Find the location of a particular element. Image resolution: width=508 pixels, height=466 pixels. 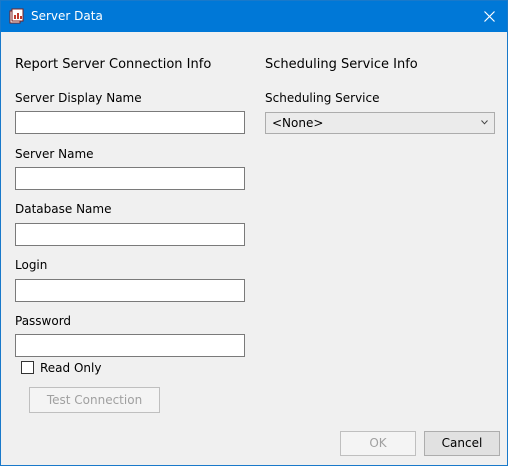

server-data-icon is located at coordinates (17, 16).